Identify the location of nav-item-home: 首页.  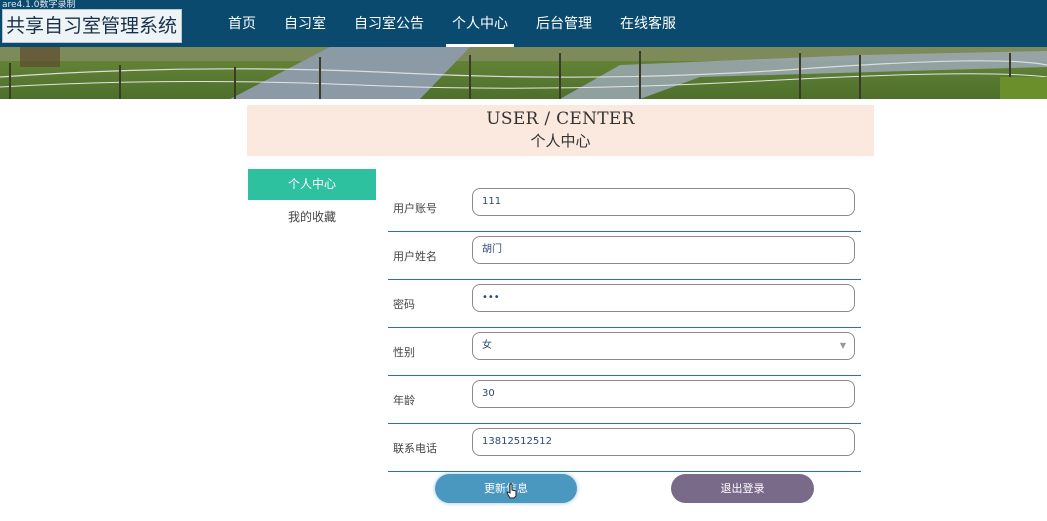
(242, 23).